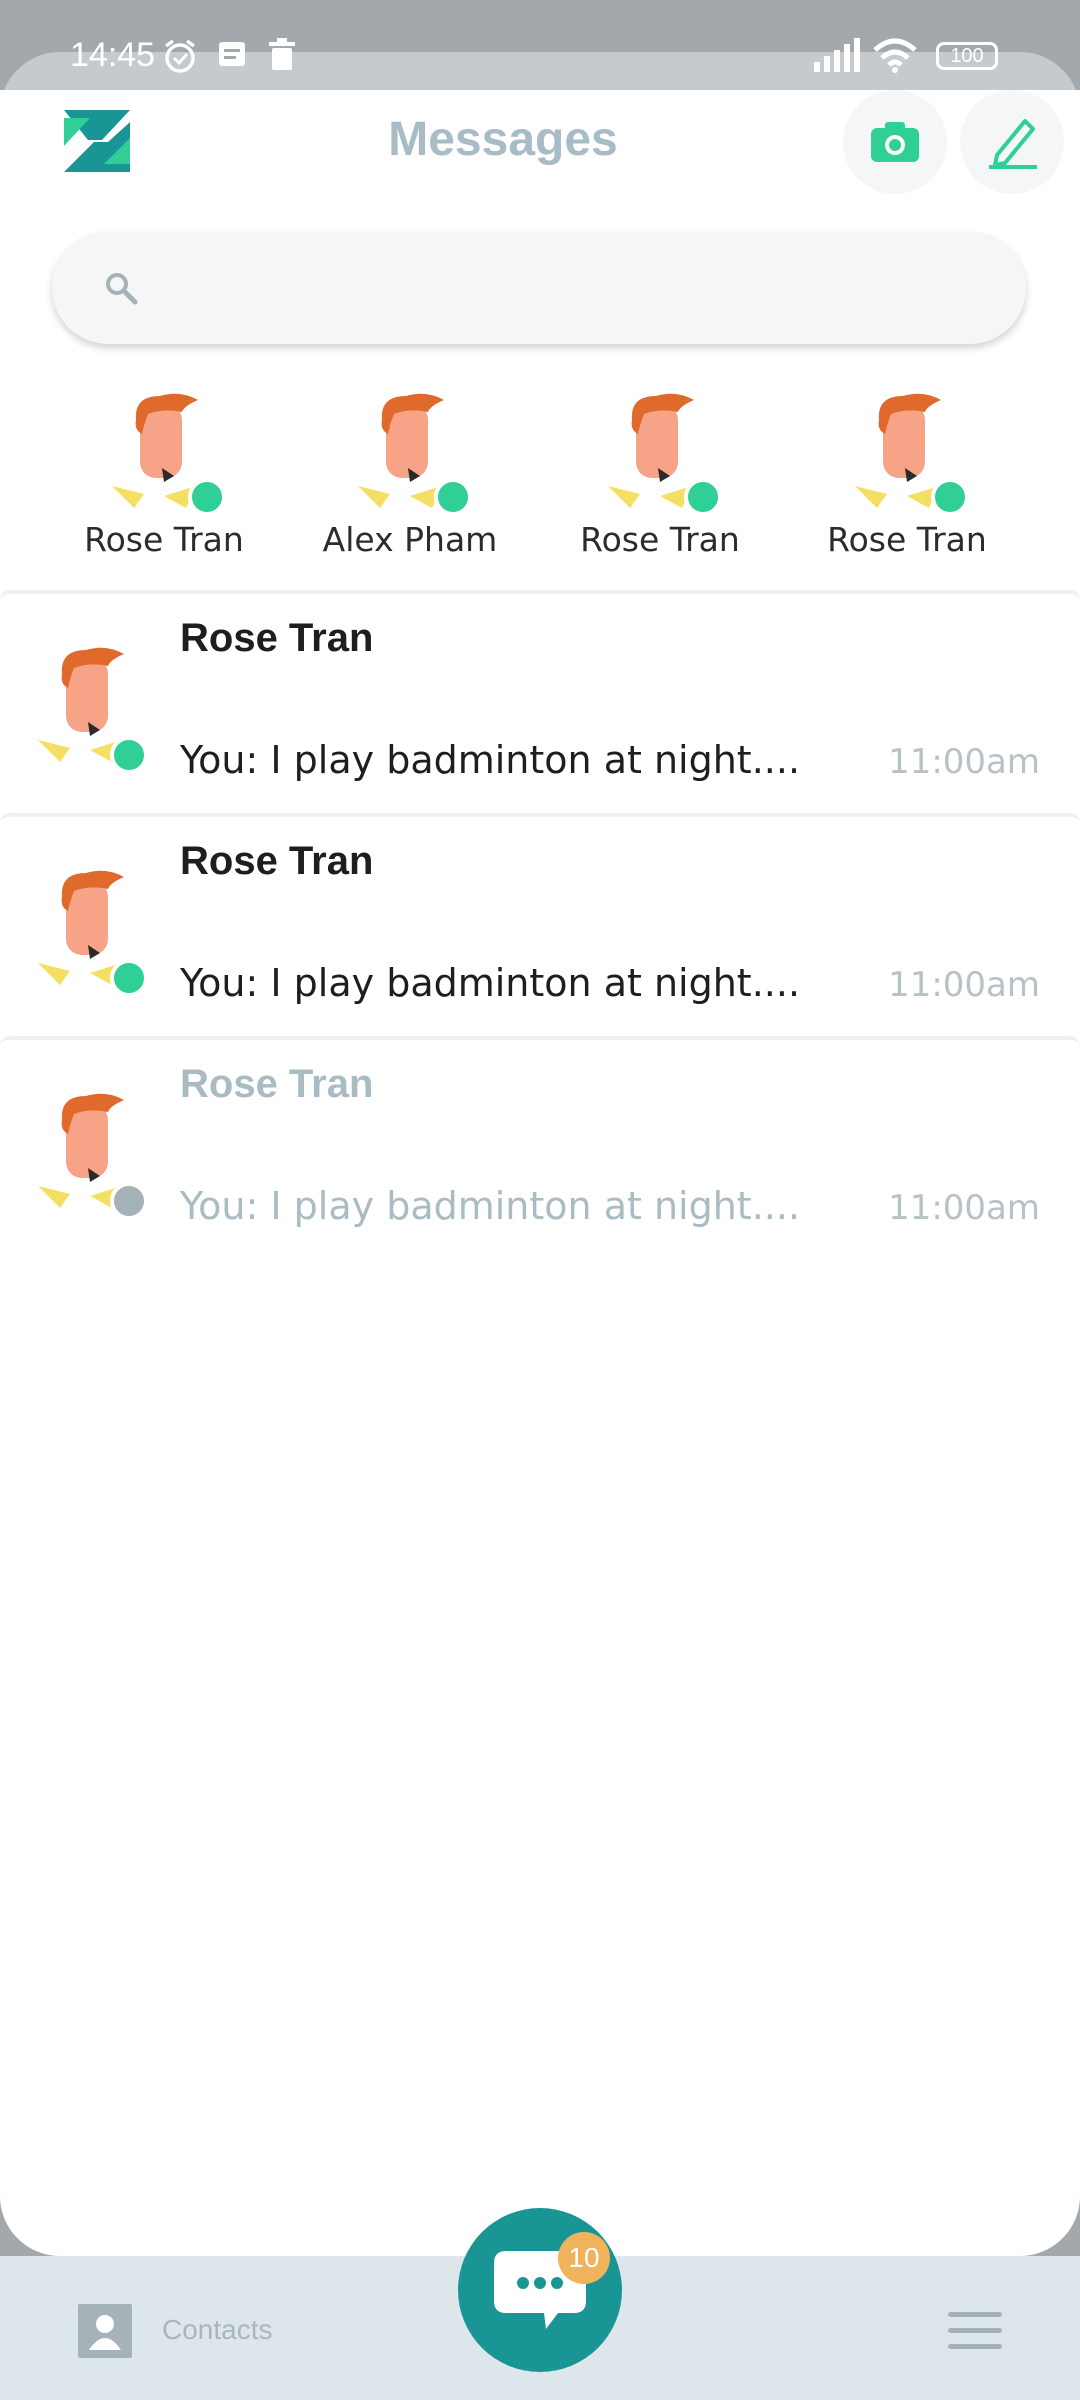 The image size is (1080, 2400). What do you see at coordinates (540, 485) in the screenshot?
I see `active-contacts-row: Rose Tran Alex Pham Rose Tran Rose Tran` at bounding box center [540, 485].